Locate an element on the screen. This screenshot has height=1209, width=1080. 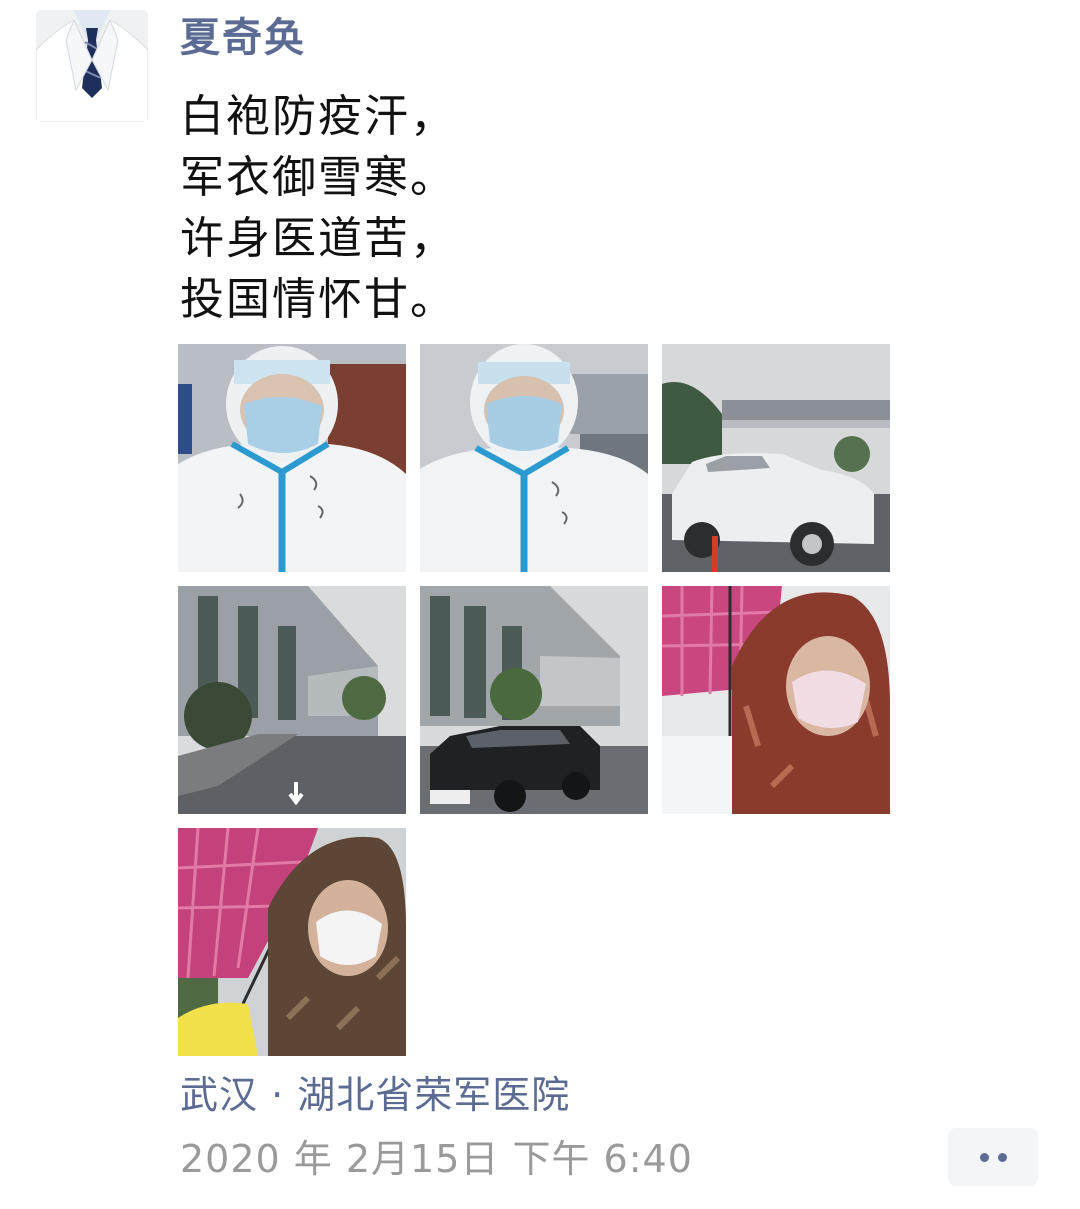
doctor-avatar-icon is located at coordinates (92, 66).